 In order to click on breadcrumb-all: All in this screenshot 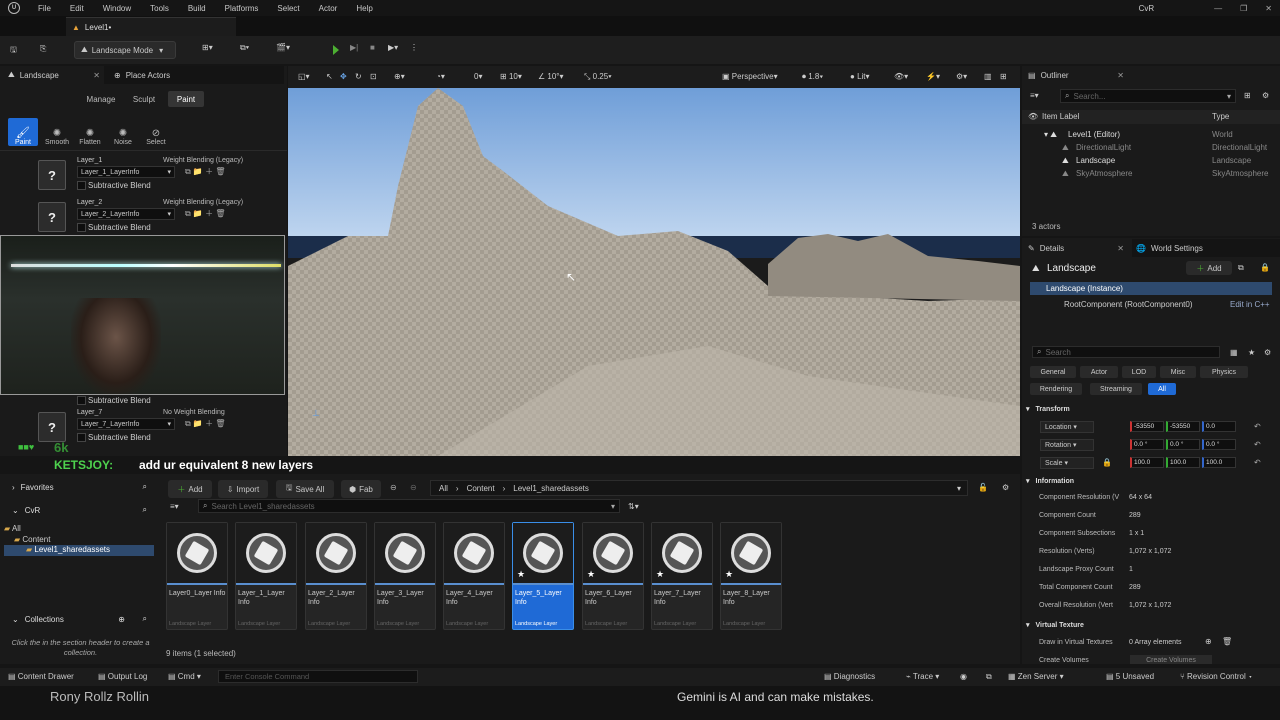, I will do `click(443, 488)`.